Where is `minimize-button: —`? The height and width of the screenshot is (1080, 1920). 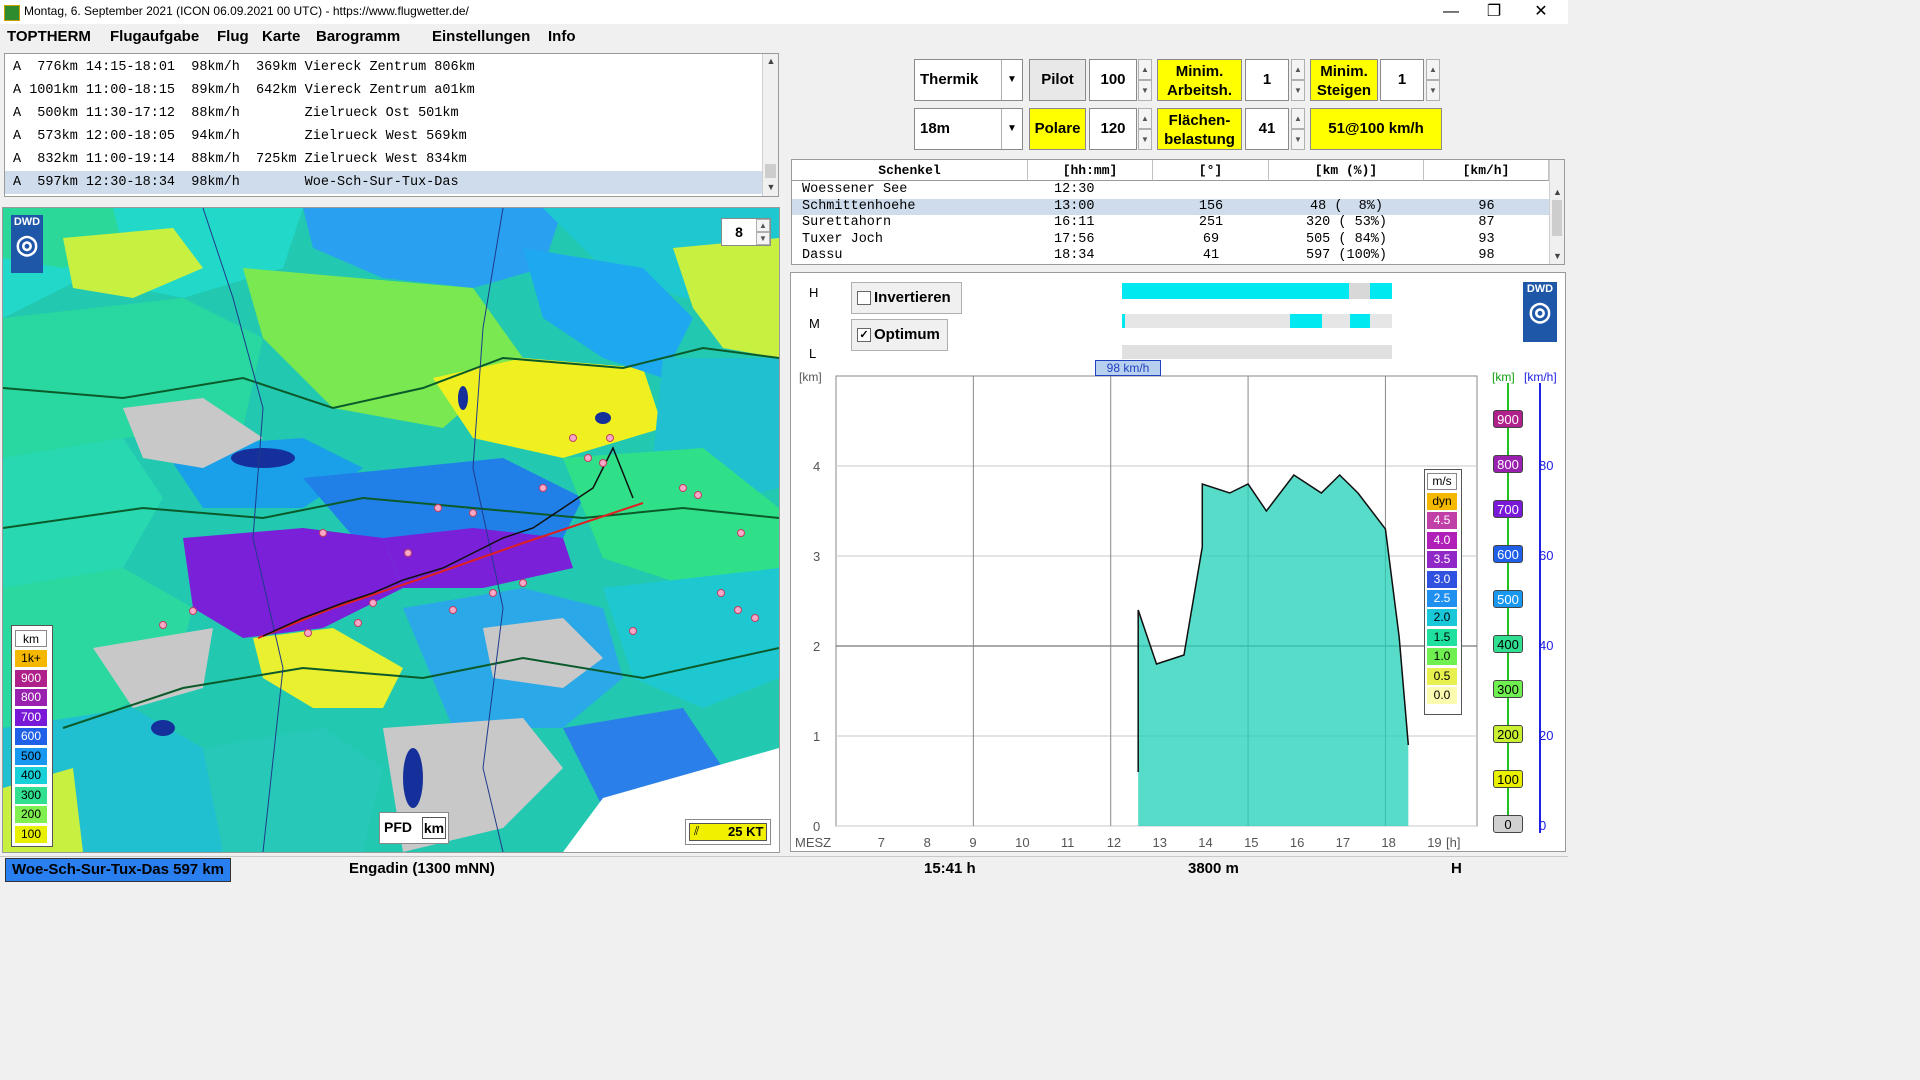 minimize-button: — is located at coordinates (1451, 12).